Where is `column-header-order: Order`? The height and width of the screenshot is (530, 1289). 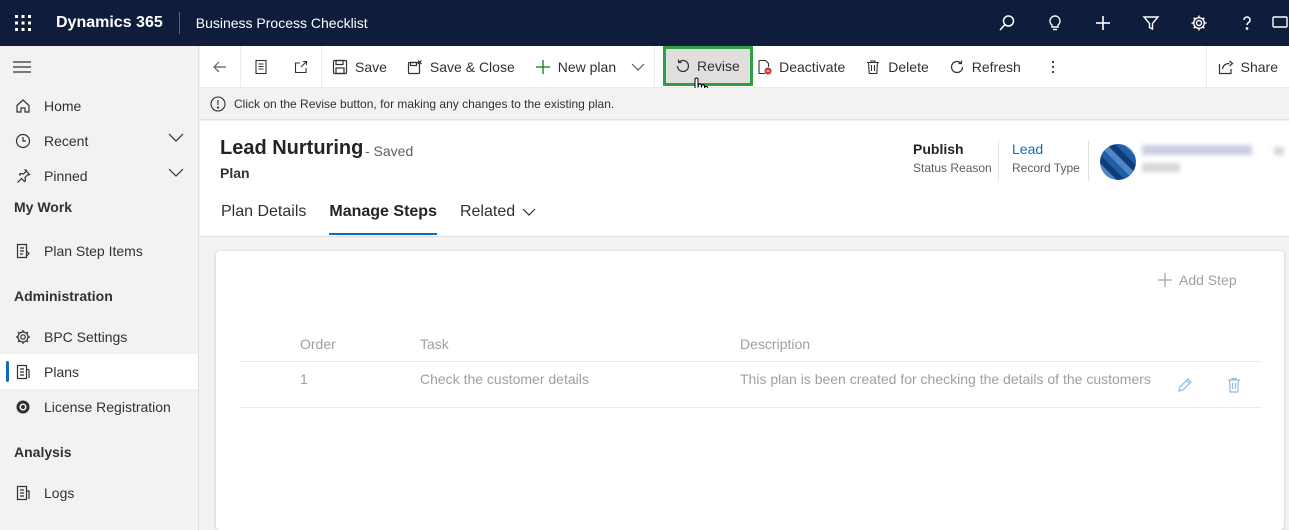 column-header-order: Order is located at coordinates (318, 344).